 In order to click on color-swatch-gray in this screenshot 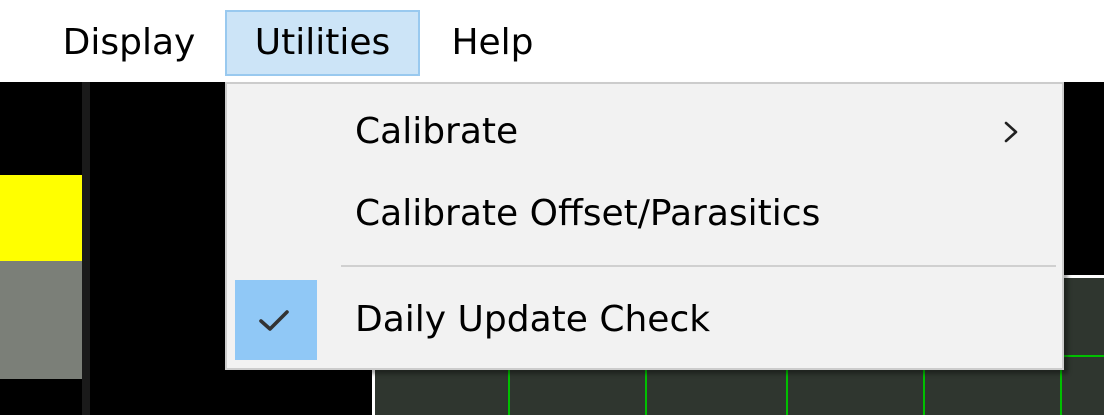, I will do `click(41, 320)`.